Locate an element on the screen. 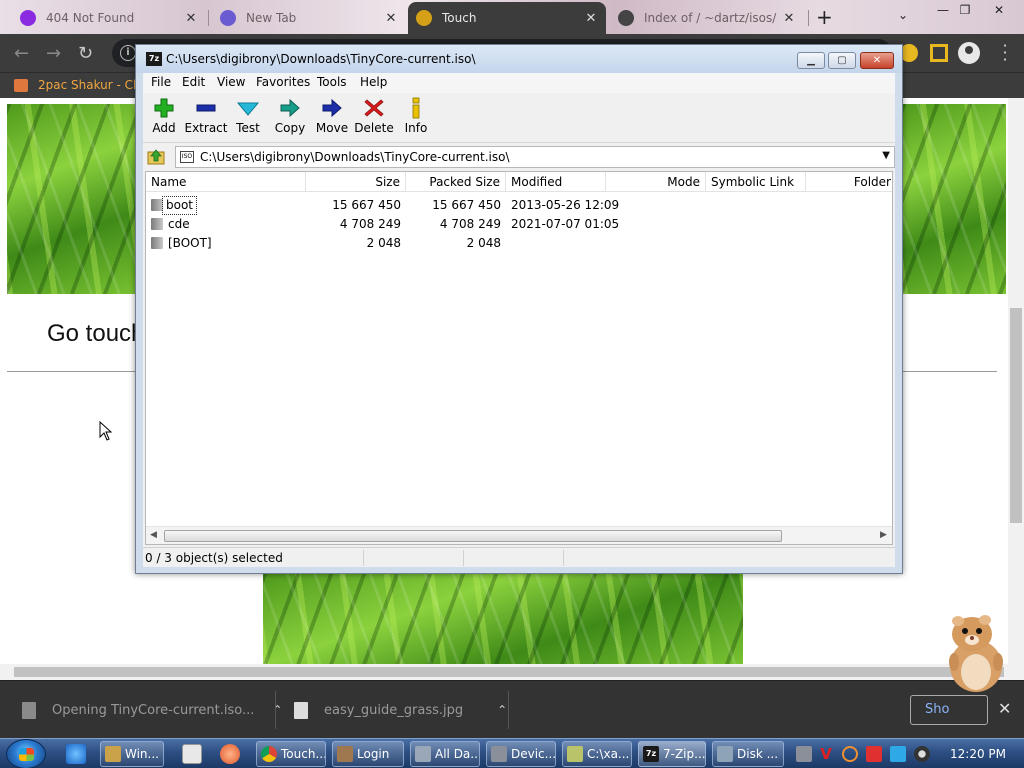 This screenshot has height=768, width=1024. file-row: [BOOT] 2 048 2 048 is located at coordinates (519, 243).